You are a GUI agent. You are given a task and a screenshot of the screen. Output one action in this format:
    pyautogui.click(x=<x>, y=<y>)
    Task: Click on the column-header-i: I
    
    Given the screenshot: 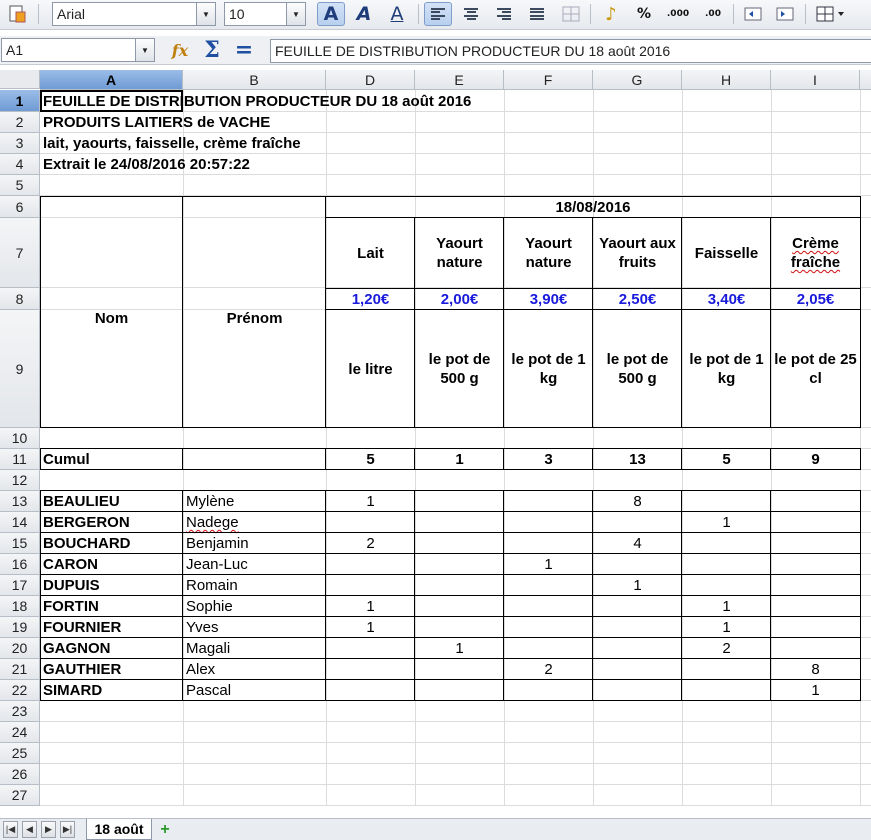 What is the action you would take?
    pyautogui.click(x=815, y=80)
    